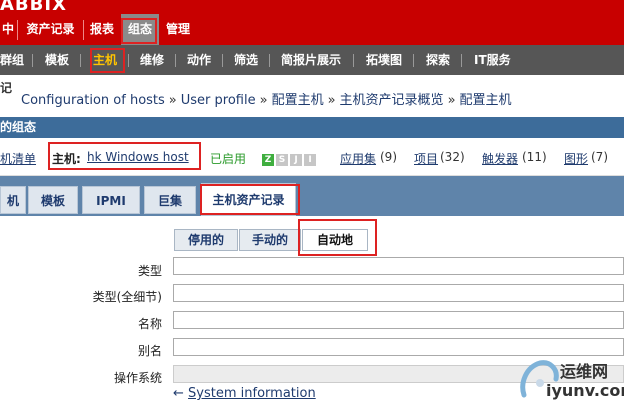 Image resolution: width=624 pixels, height=405 pixels. Describe the element at coordinates (296, 160) in the screenshot. I see `jmx-status-icon: J` at that location.